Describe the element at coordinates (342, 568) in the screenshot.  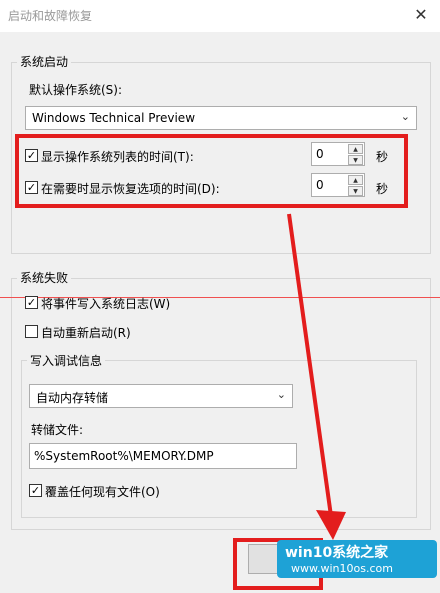
I see `watermark-line2: www.win10os.com` at that location.